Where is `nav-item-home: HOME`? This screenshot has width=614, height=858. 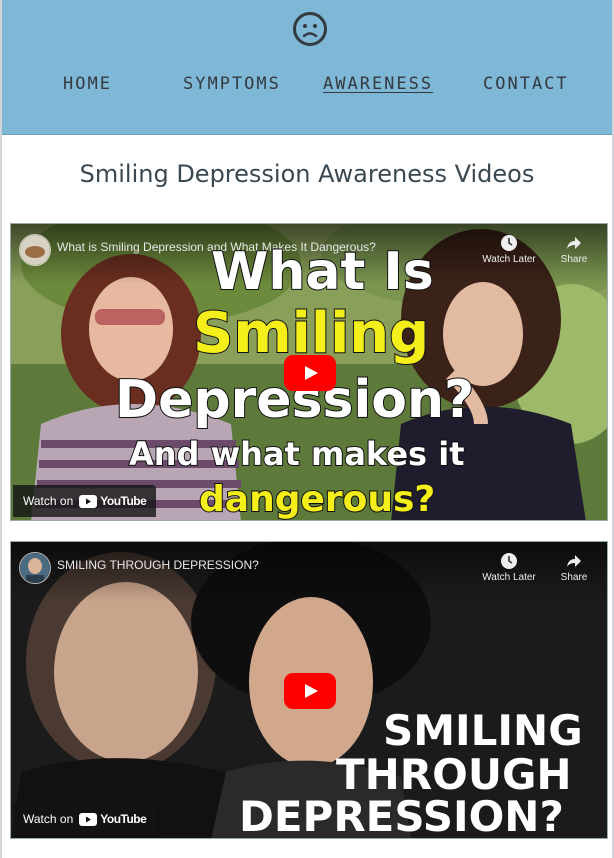
nav-item-home: HOME is located at coordinates (87, 84).